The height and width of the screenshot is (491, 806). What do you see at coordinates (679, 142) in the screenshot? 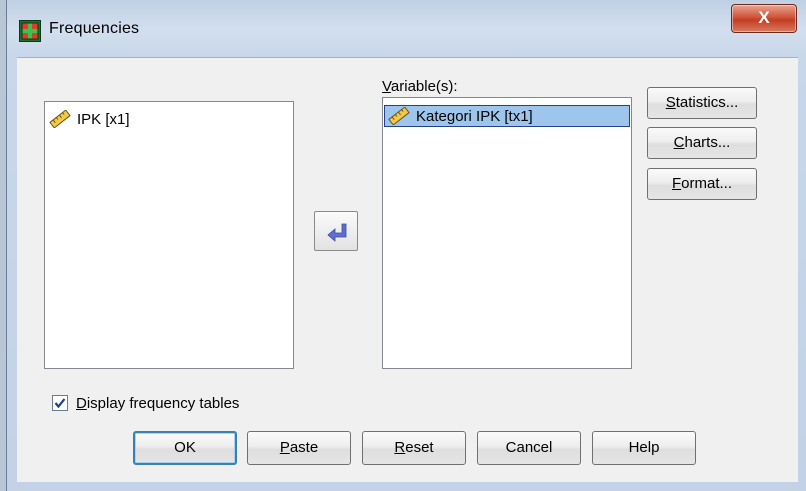
I see `charts-mnemonic: C` at bounding box center [679, 142].